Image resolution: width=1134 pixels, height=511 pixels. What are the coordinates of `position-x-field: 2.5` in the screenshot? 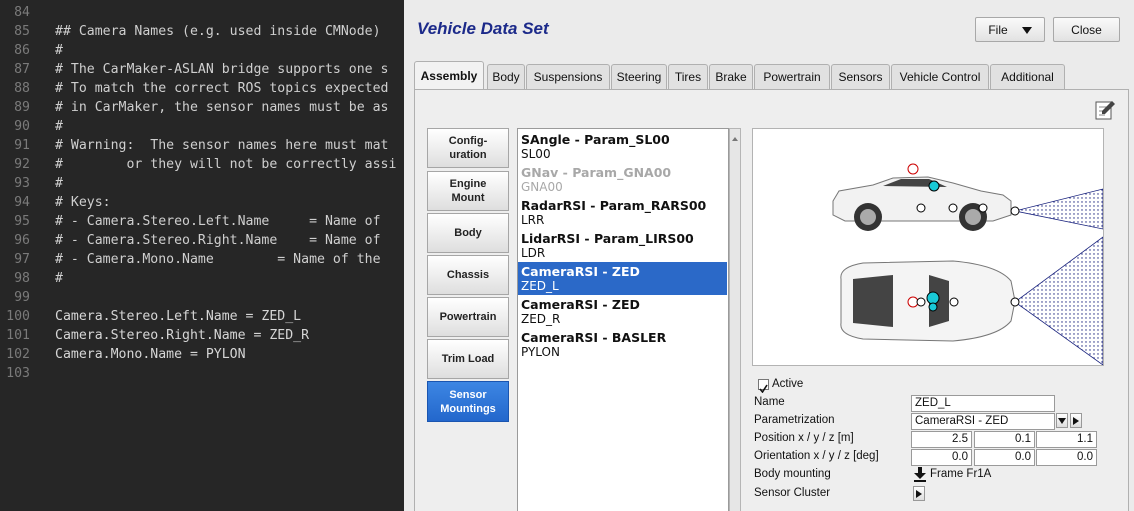 It's located at (941, 439).